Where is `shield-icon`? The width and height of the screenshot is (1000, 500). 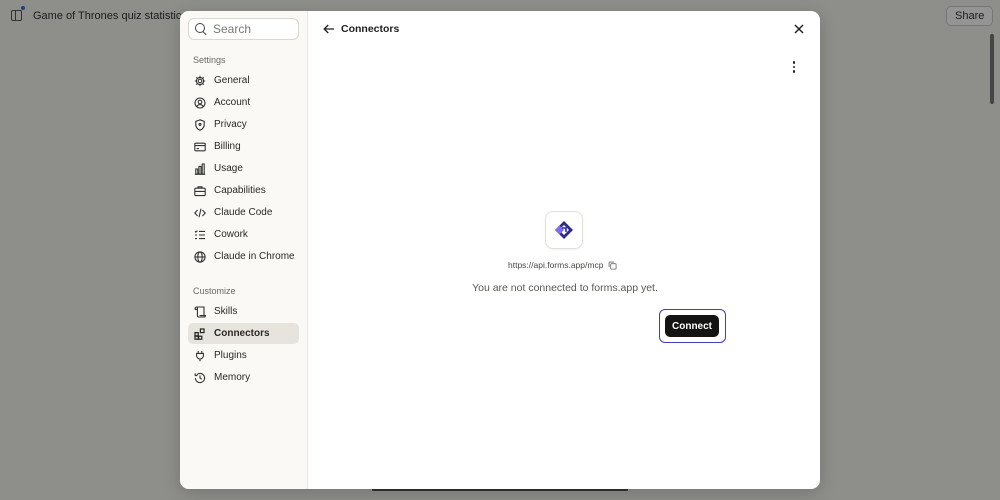 shield-icon is located at coordinates (200, 124).